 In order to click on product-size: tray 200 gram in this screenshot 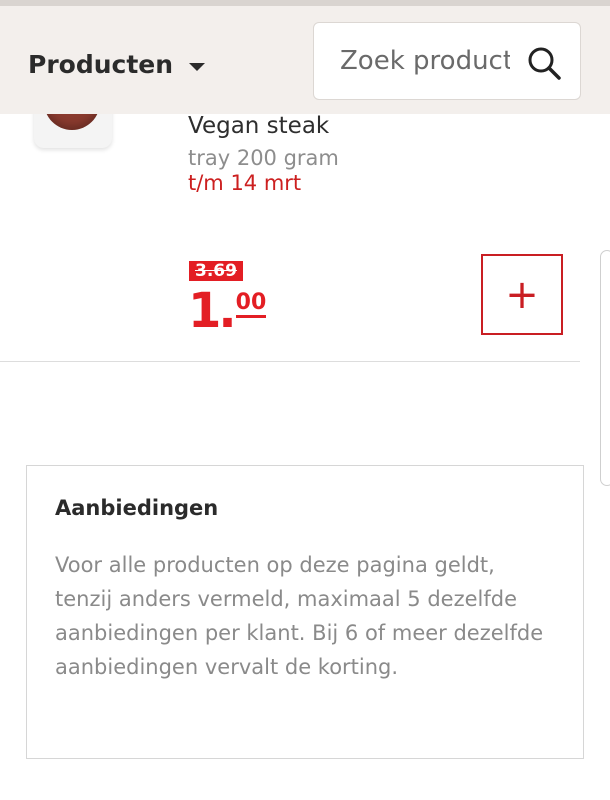, I will do `click(263, 158)`.